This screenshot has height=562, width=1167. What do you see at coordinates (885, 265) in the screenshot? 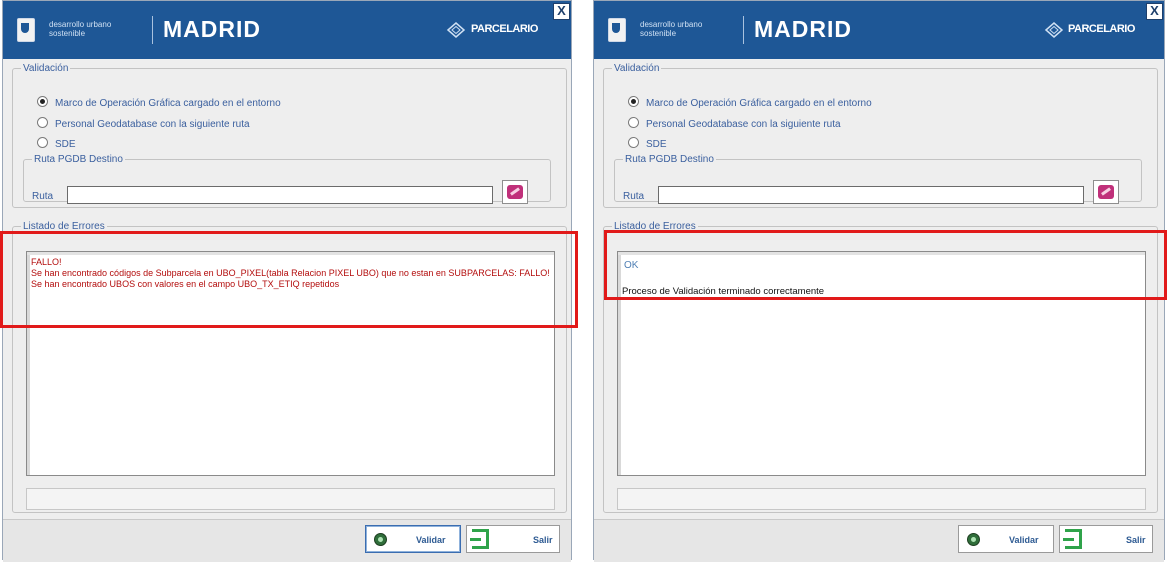
I see `highlight-box-ok` at bounding box center [885, 265].